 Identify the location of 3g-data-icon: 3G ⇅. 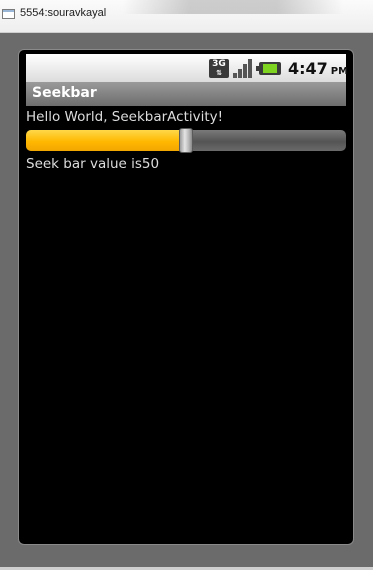
(219, 68).